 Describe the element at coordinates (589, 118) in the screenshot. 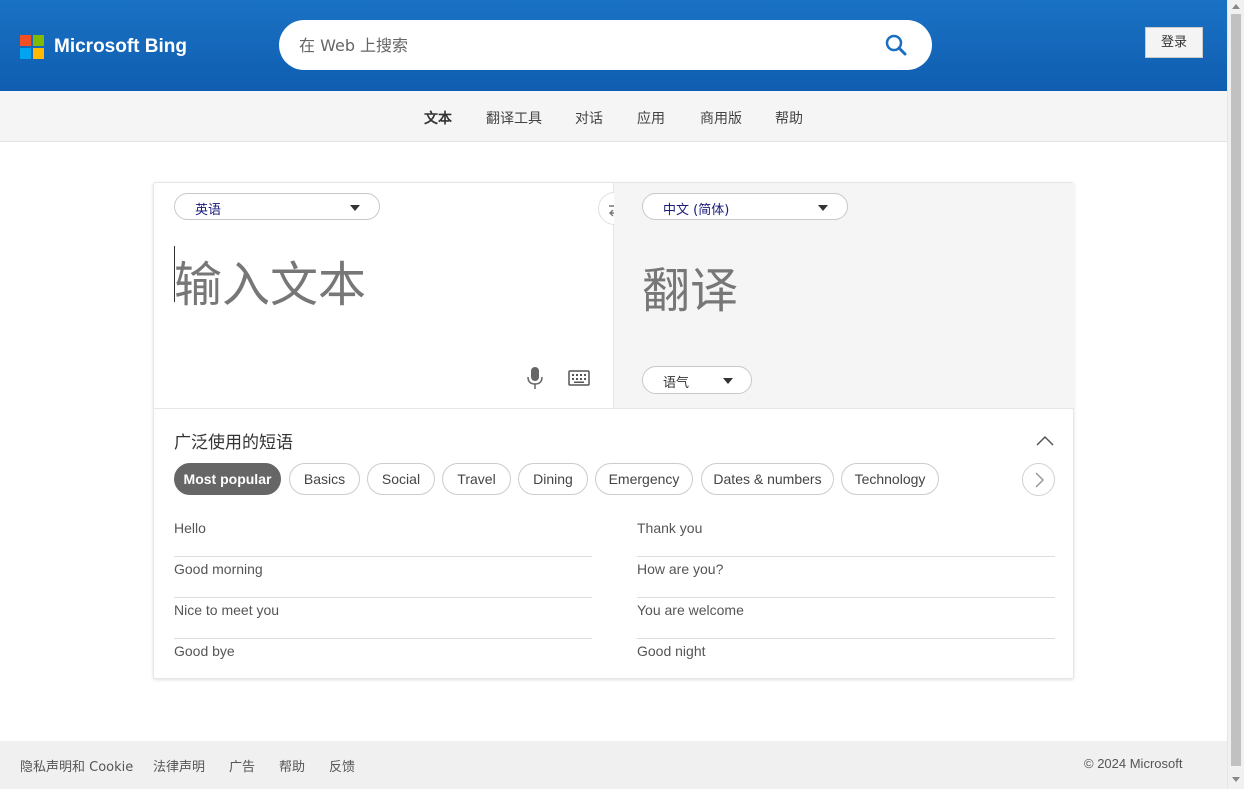

I see `tab-conversation: 对话` at that location.